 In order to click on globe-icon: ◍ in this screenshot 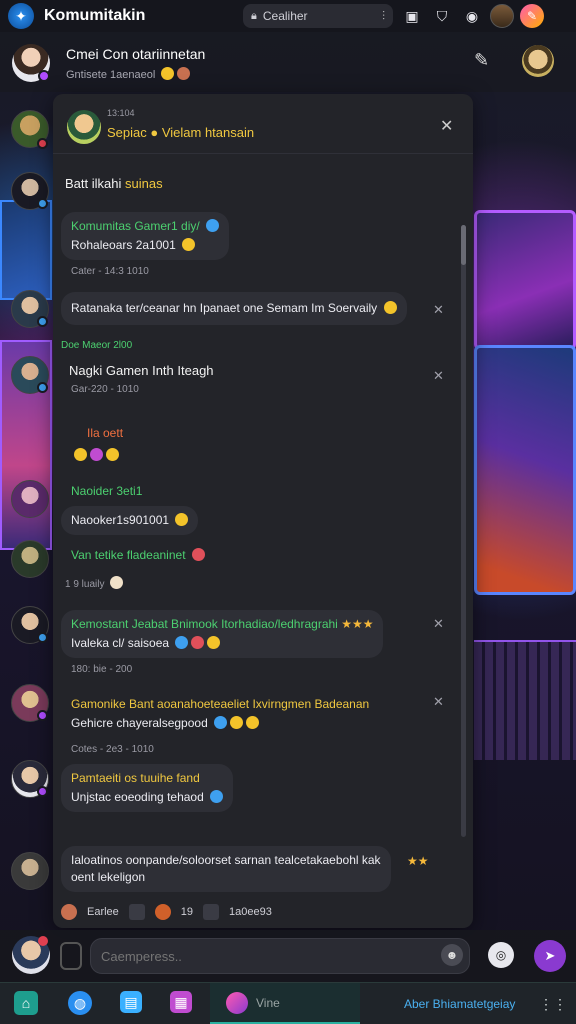, I will do `click(80, 1003)`.